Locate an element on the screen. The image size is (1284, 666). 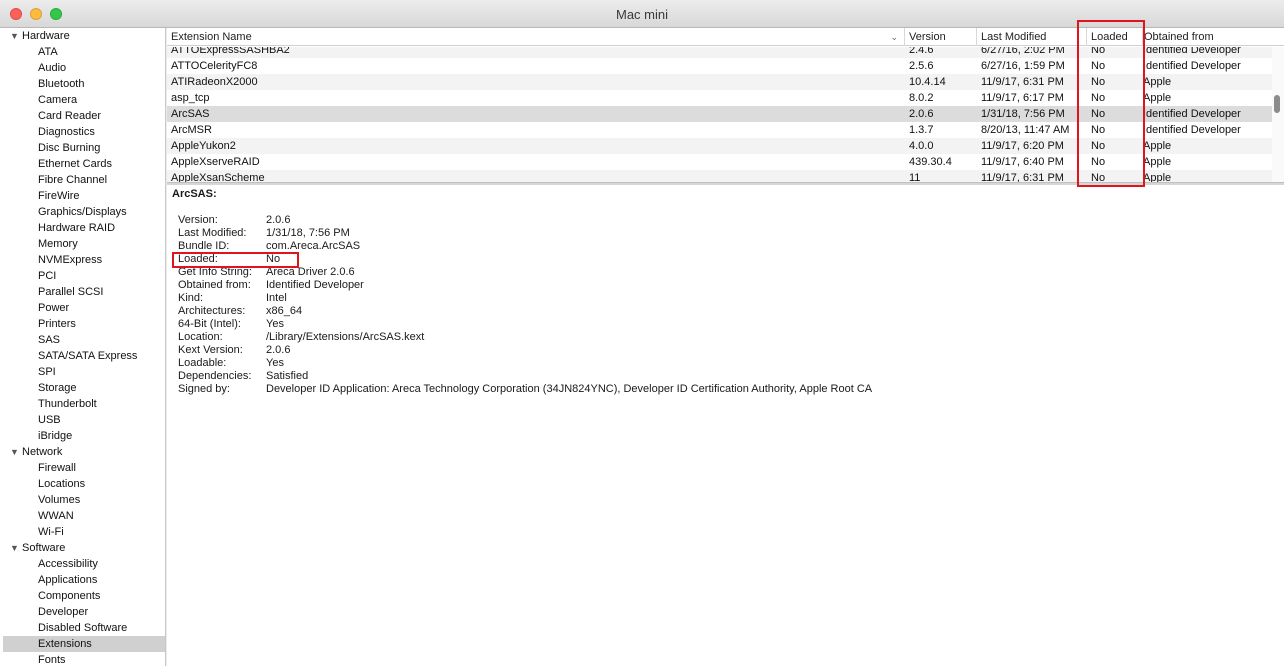
sidebar-item-disabled-software: Disabled Software is located at coordinates (82, 628).